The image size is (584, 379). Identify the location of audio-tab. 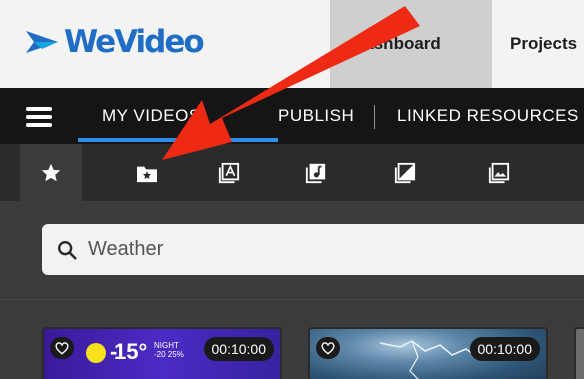
(316, 172).